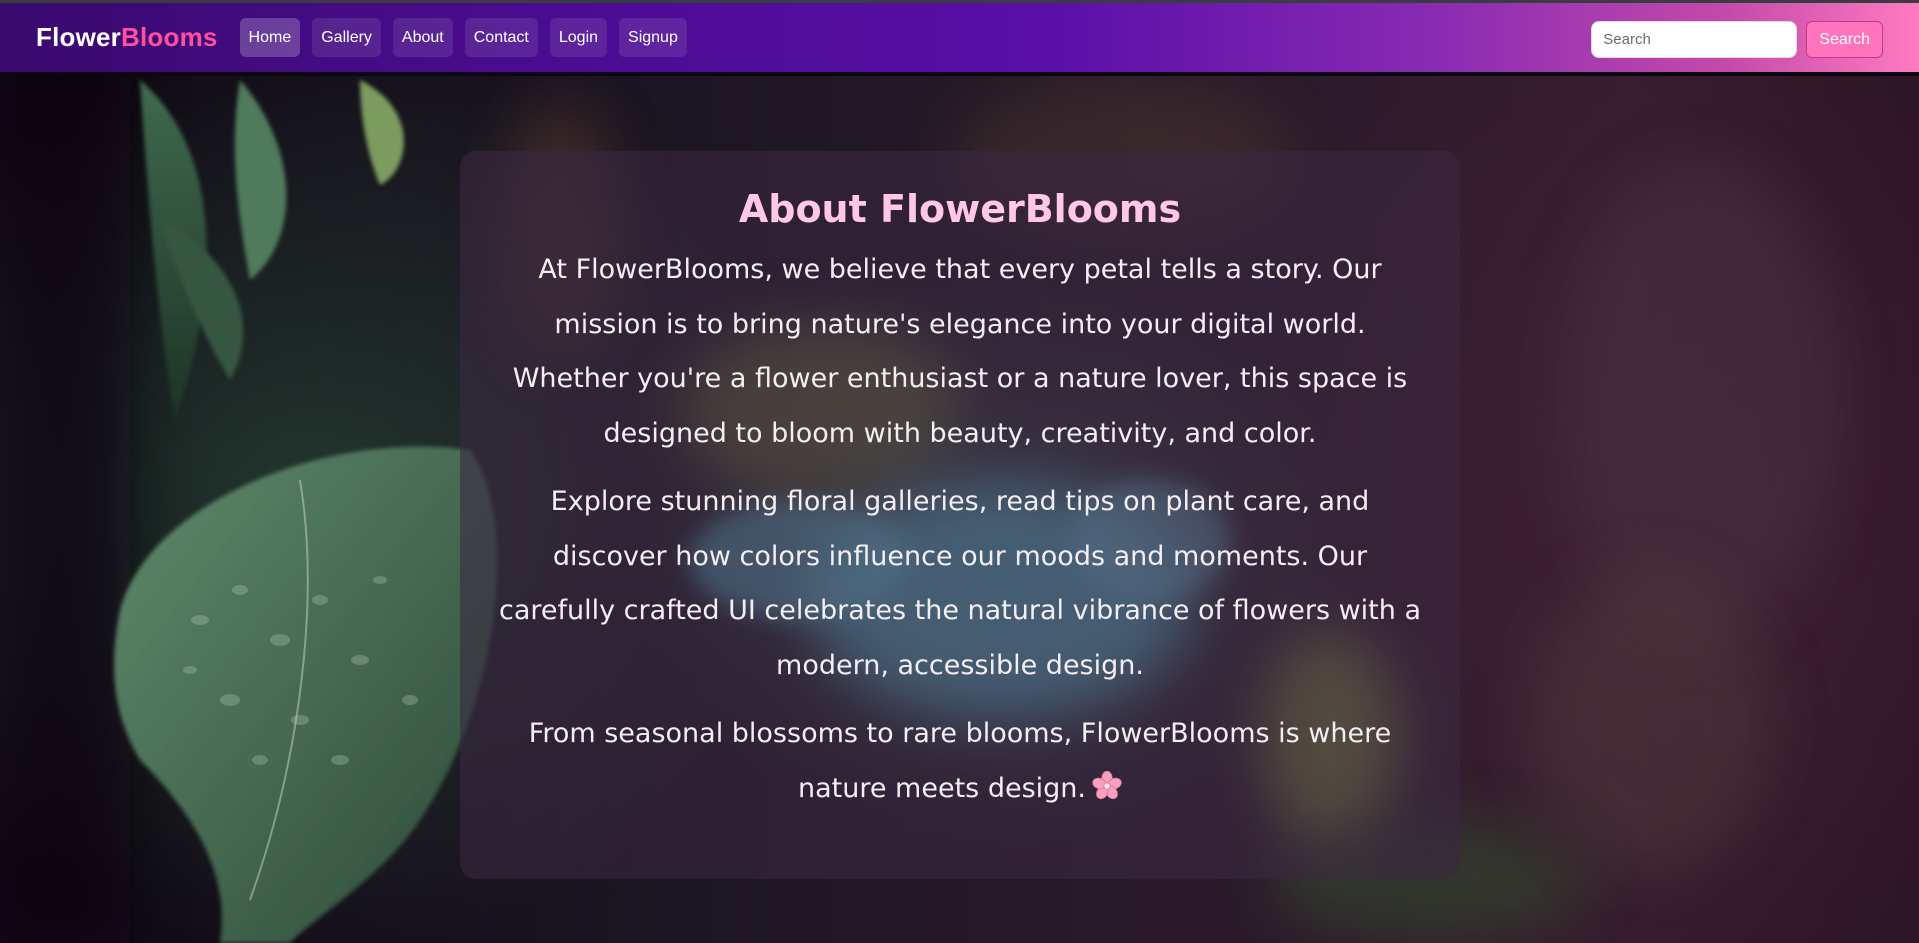 The image size is (1919, 943). Describe the element at coordinates (1844, 39) in the screenshot. I see `search-button: Search` at that location.